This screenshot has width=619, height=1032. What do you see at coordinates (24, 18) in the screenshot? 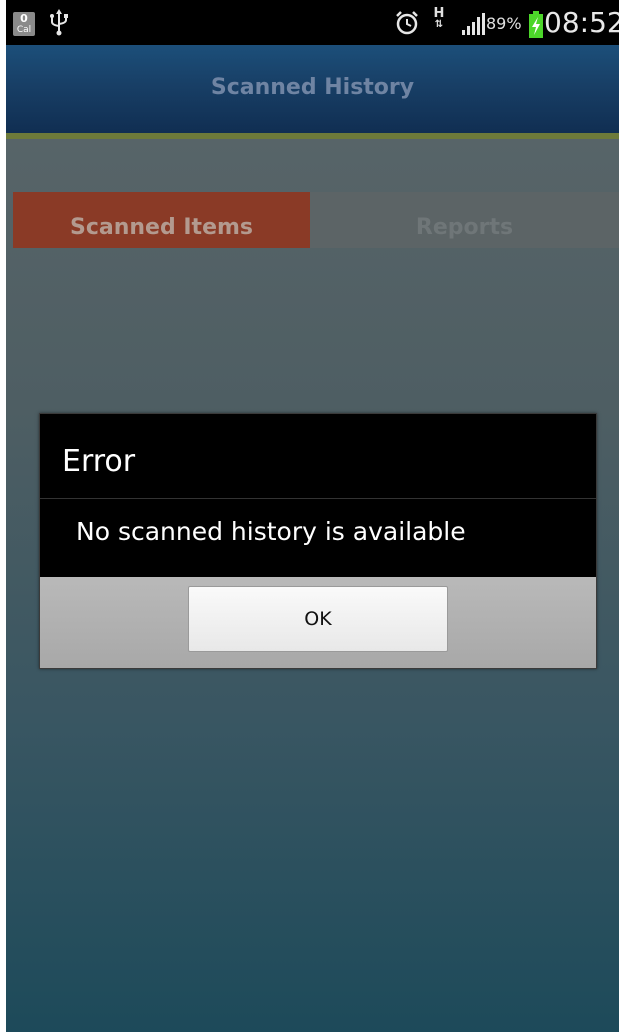
I see `calendar-count: 0` at bounding box center [24, 18].